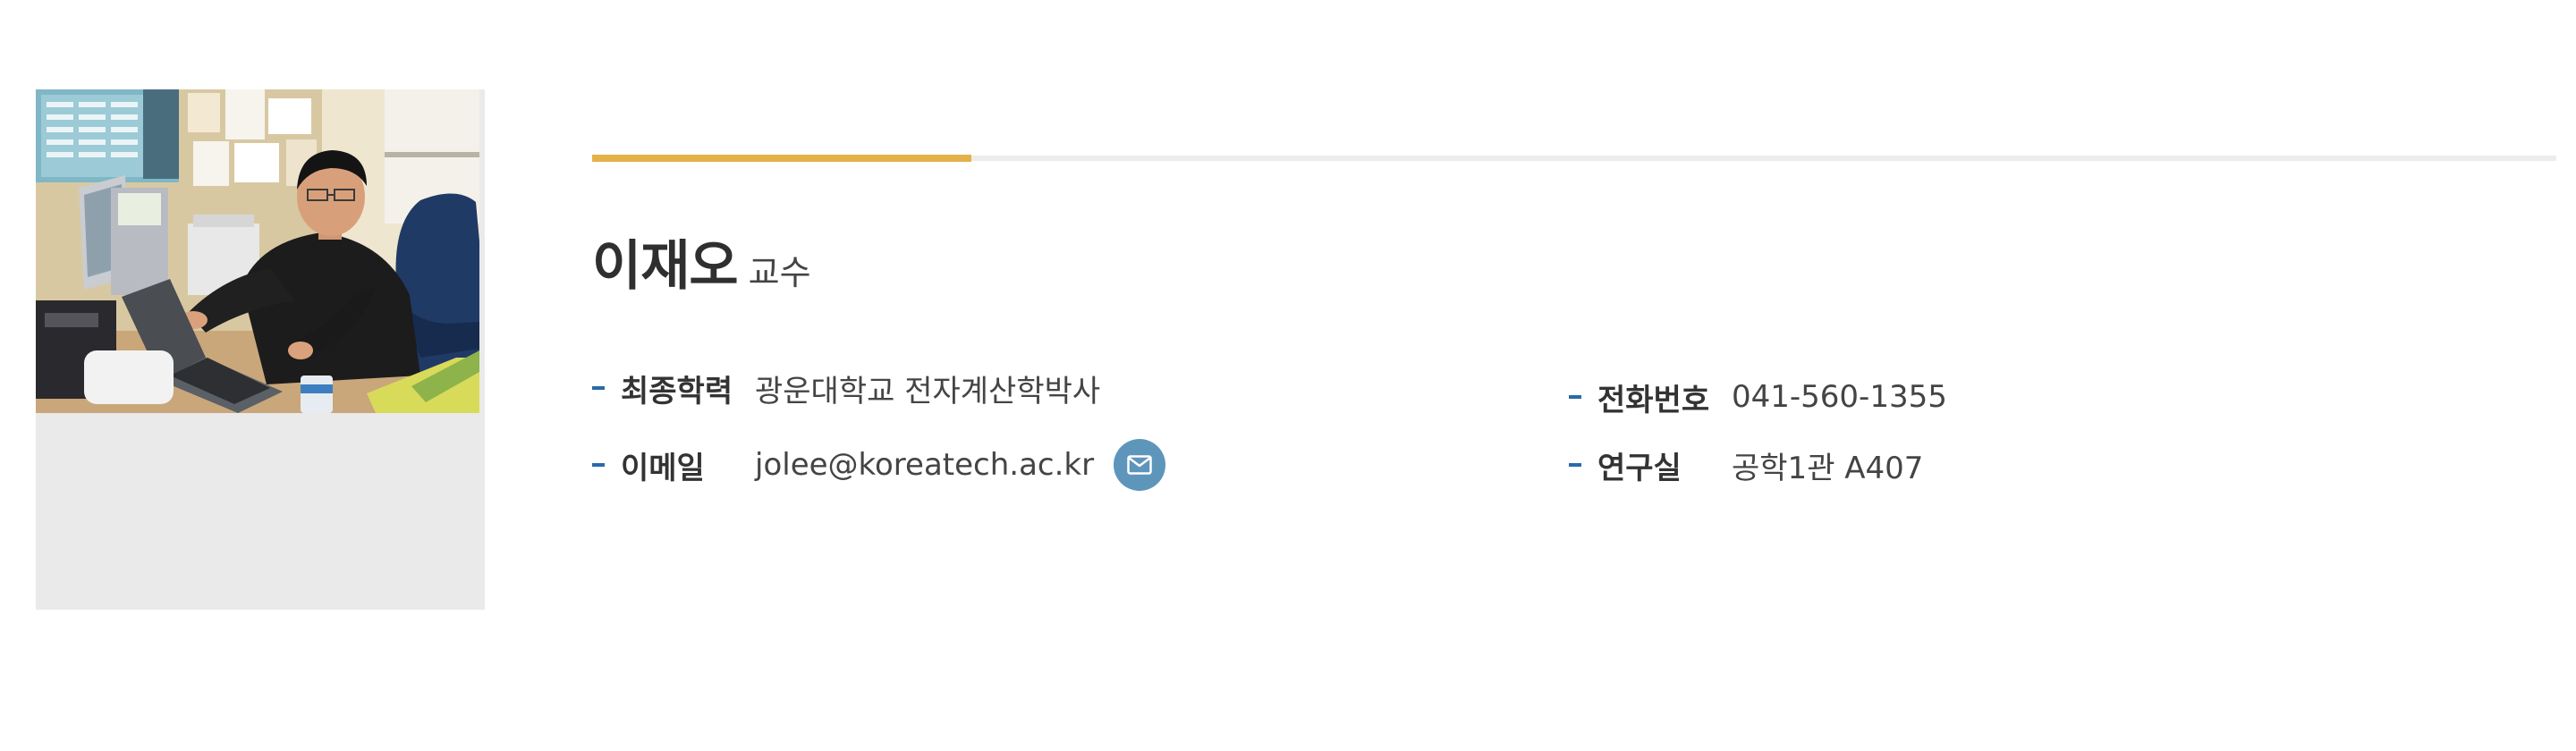 The width and height of the screenshot is (2576, 751). Describe the element at coordinates (665, 266) in the screenshot. I see `professor-name: 이재오` at that location.